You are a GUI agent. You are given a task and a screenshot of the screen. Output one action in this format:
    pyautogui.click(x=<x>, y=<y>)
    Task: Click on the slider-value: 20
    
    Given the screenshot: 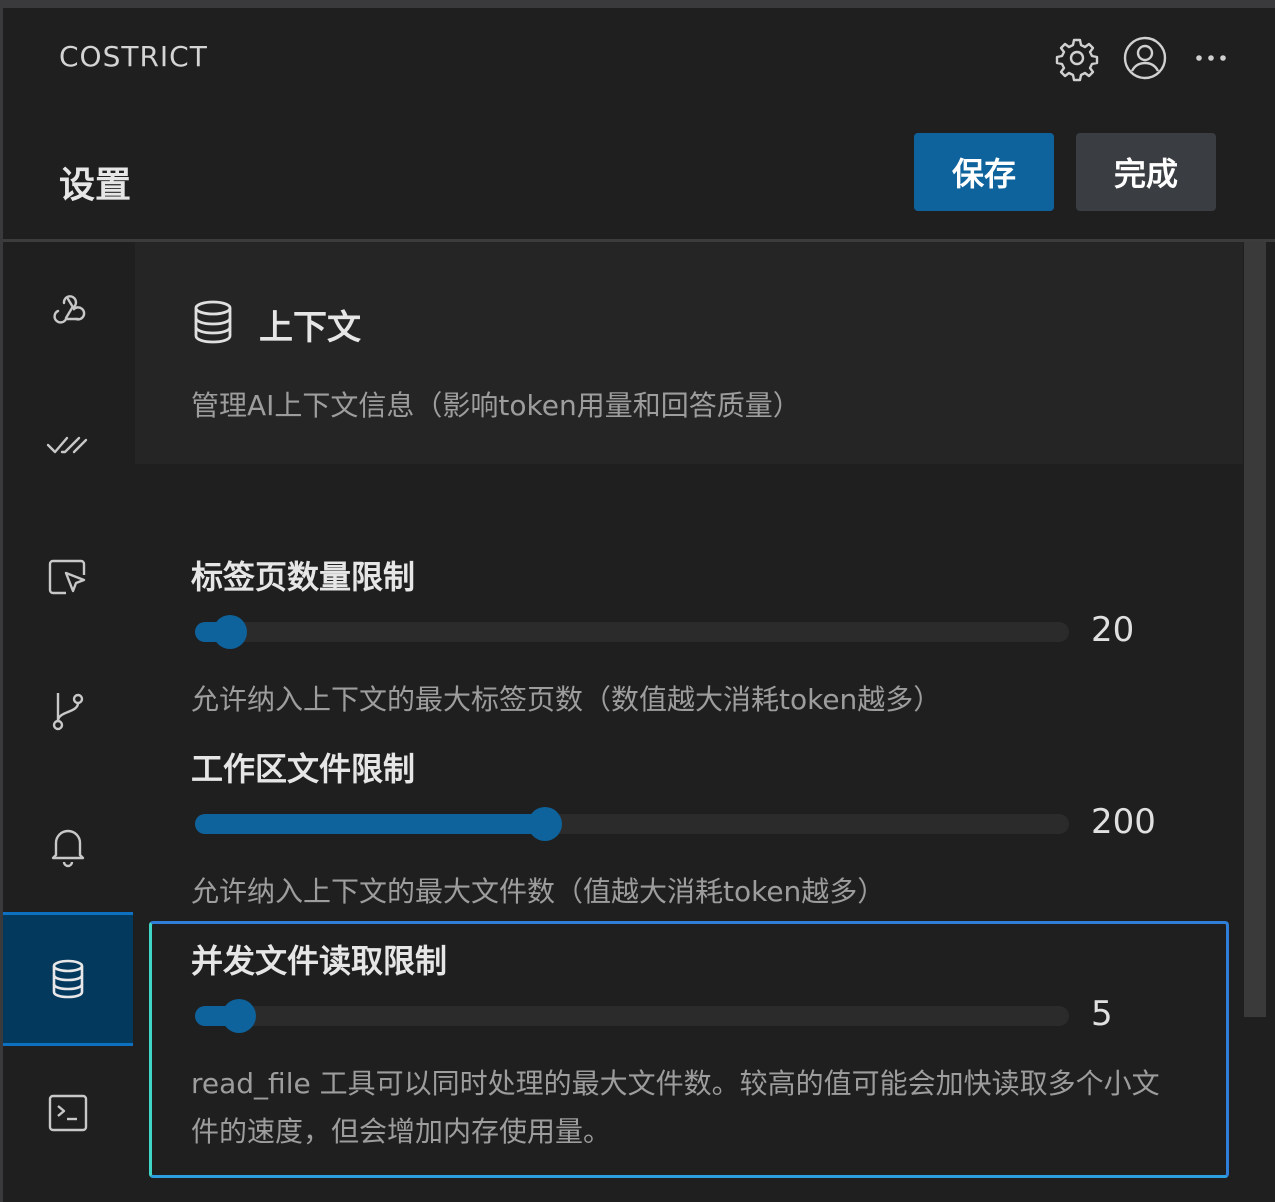 What is the action you would take?
    pyautogui.click(x=1113, y=630)
    